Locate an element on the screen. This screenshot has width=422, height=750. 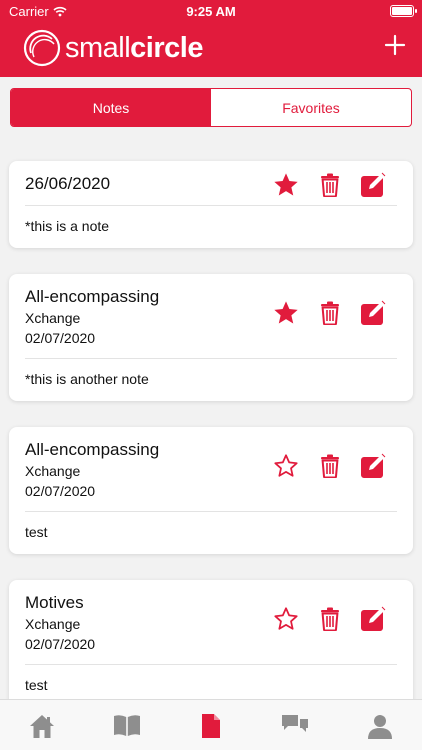
home-icon is located at coordinates (42, 726).